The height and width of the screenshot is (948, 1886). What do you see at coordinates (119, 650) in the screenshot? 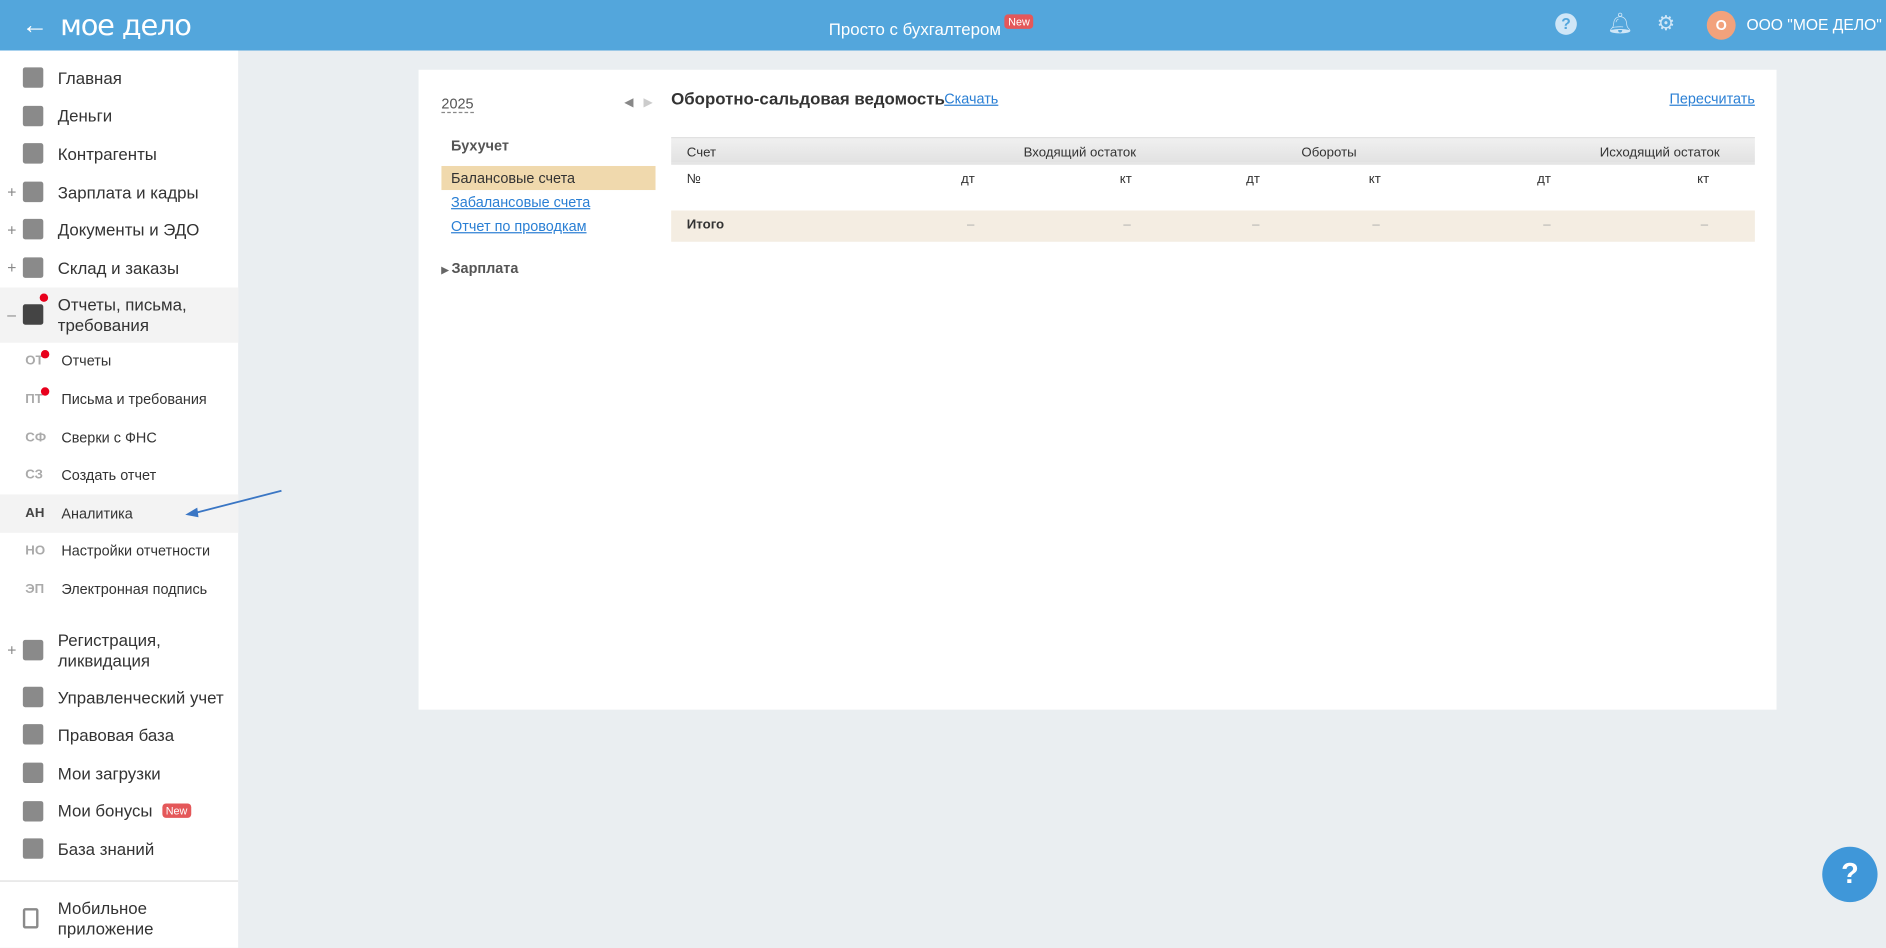
I see `sidebar-item-registration: + Регистрация, ликвидация` at bounding box center [119, 650].